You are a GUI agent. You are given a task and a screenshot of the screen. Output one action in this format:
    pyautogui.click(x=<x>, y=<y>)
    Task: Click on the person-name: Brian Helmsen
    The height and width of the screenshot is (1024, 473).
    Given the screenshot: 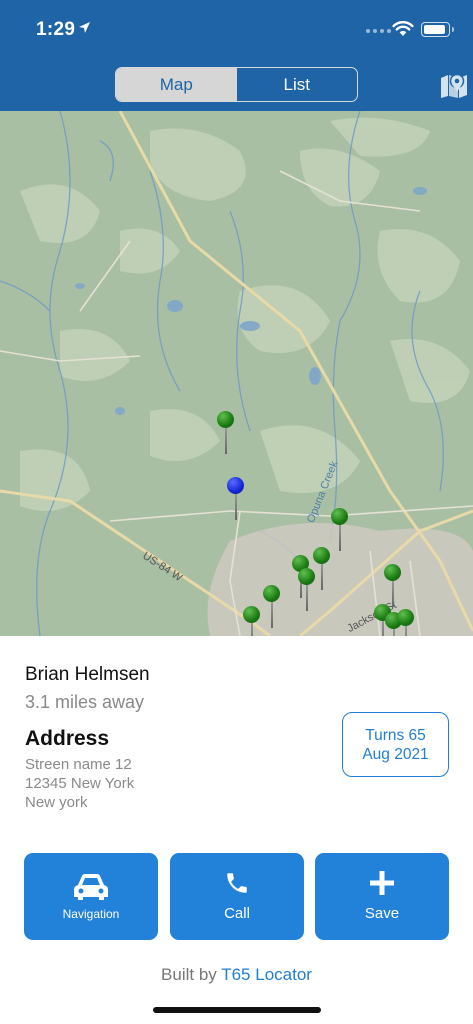 What is the action you would take?
    pyautogui.click(x=87, y=674)
    